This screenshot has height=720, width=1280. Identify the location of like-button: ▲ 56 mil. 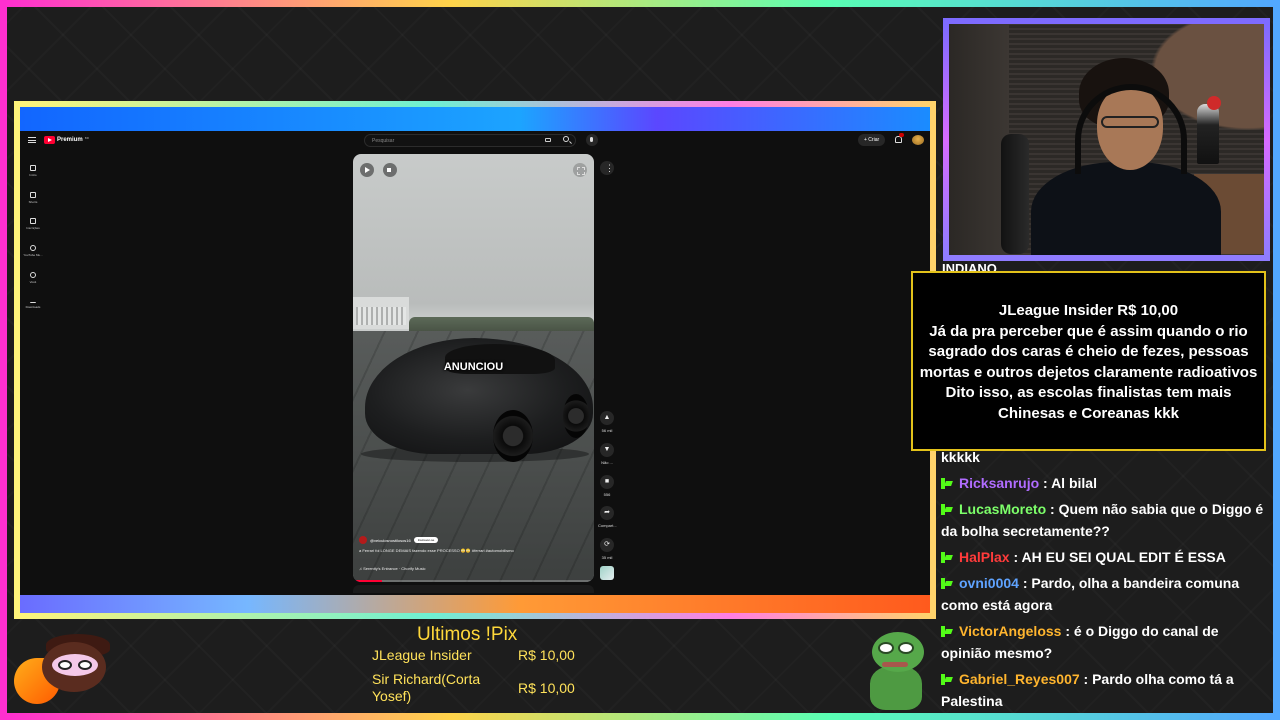
(607, 422).